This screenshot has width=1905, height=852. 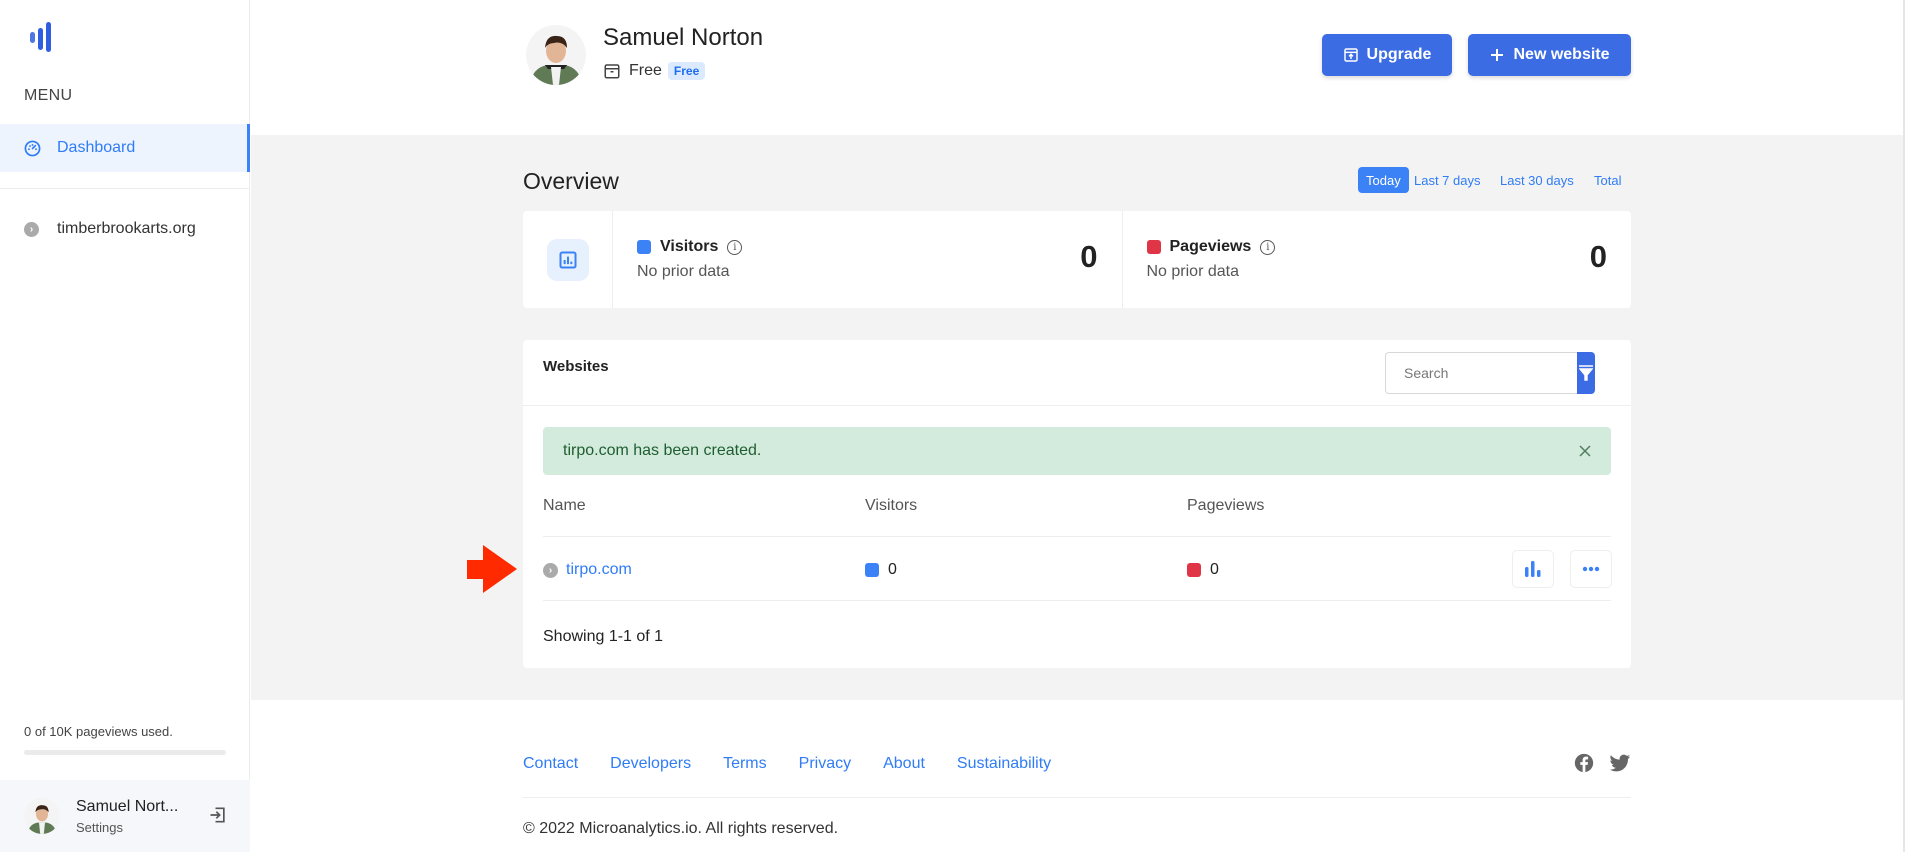 I want to click on stats-button, so click(x=1533, y=569).